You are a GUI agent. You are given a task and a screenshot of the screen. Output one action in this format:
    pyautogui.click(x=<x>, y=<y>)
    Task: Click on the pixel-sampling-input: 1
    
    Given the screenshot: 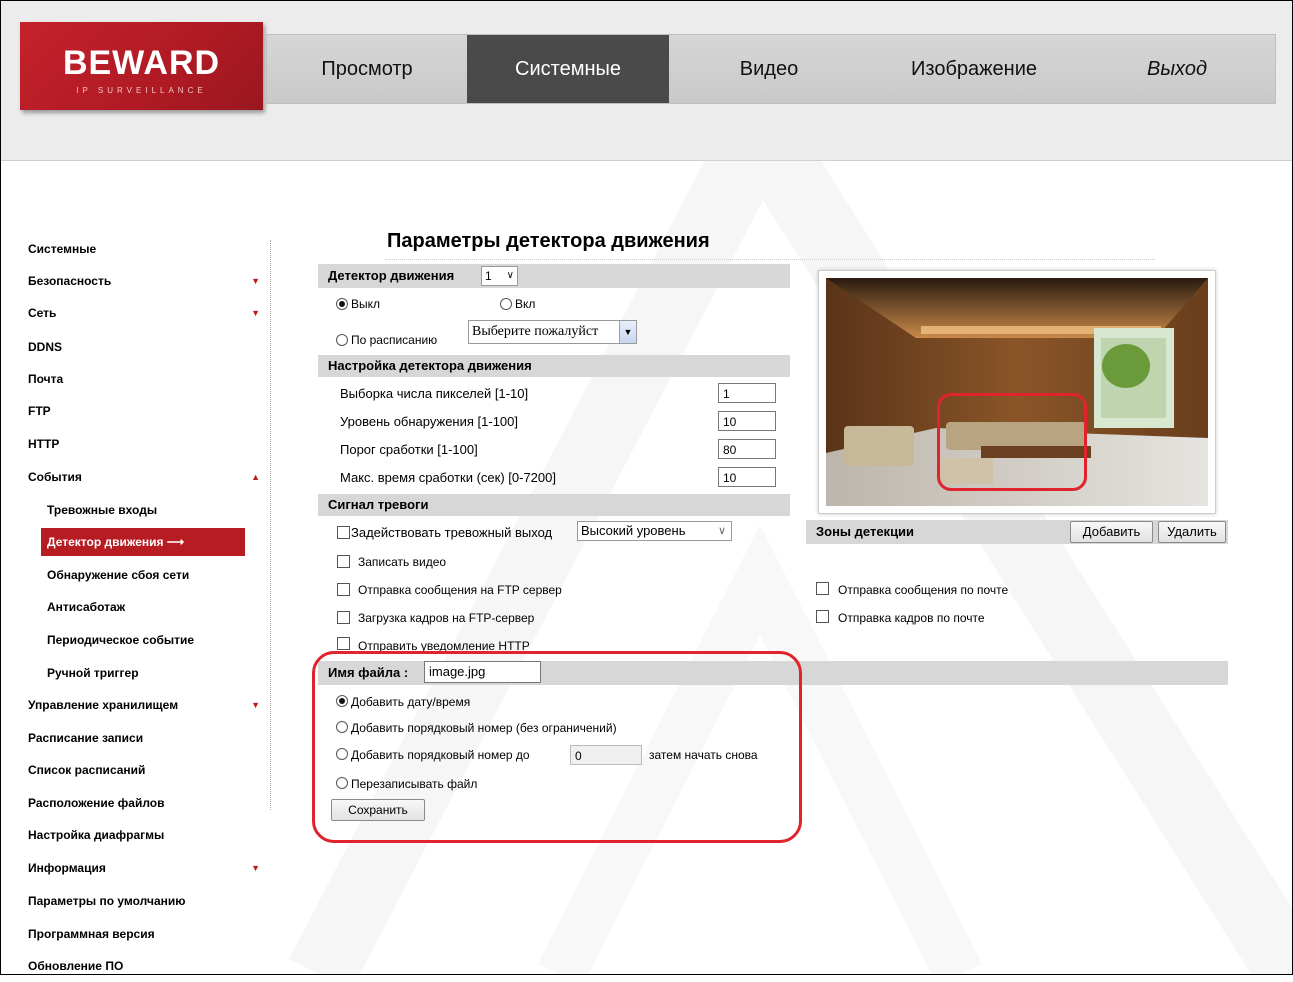 What is the action you would take?
    pyautogui.click(x=747, y=393)
    